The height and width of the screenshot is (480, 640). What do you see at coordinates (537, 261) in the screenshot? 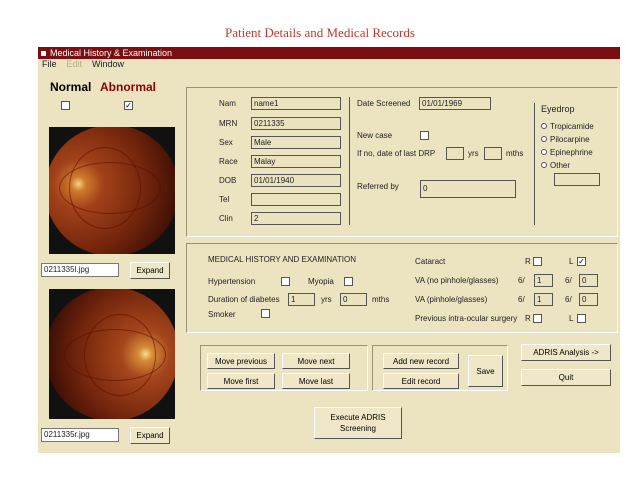
I see `cataract-r-checkbox` at bounding box center [537, 261].